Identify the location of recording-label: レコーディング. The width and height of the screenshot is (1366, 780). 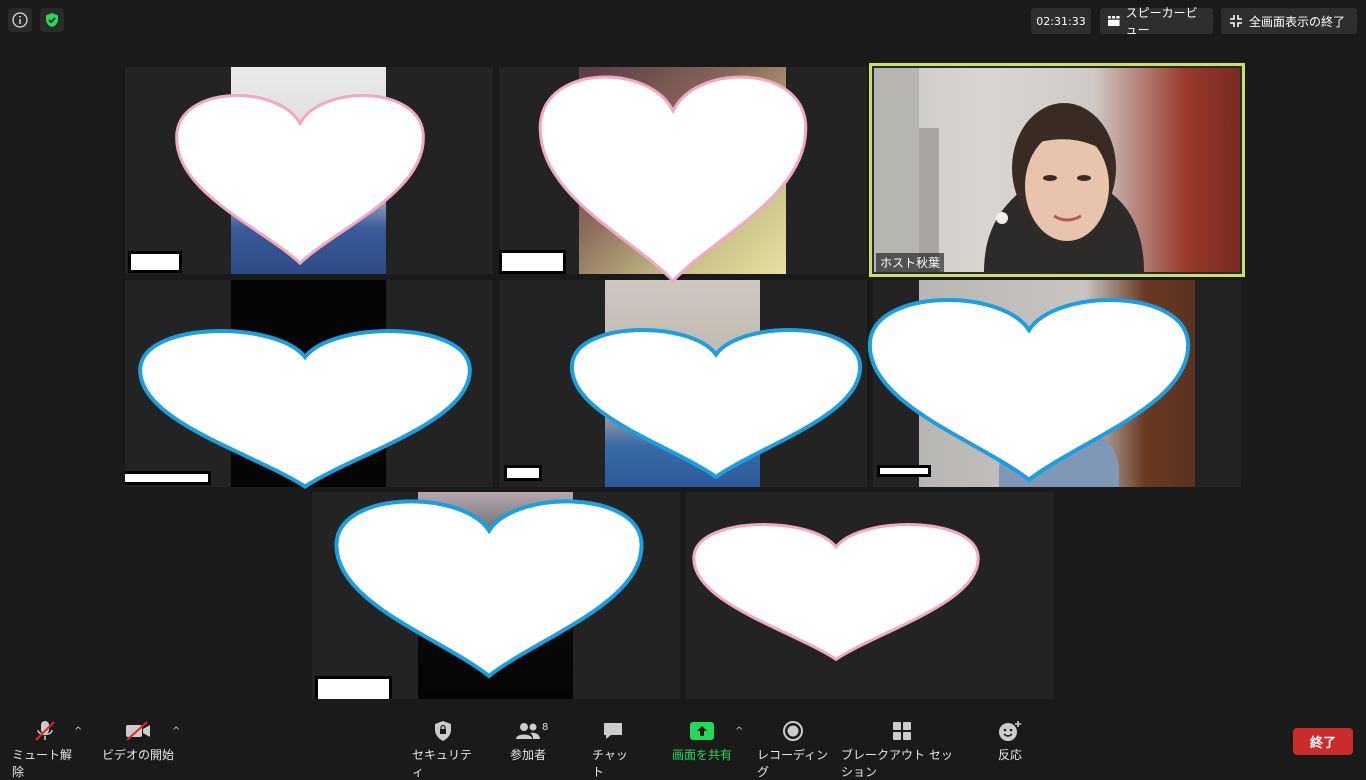
(793, 763).